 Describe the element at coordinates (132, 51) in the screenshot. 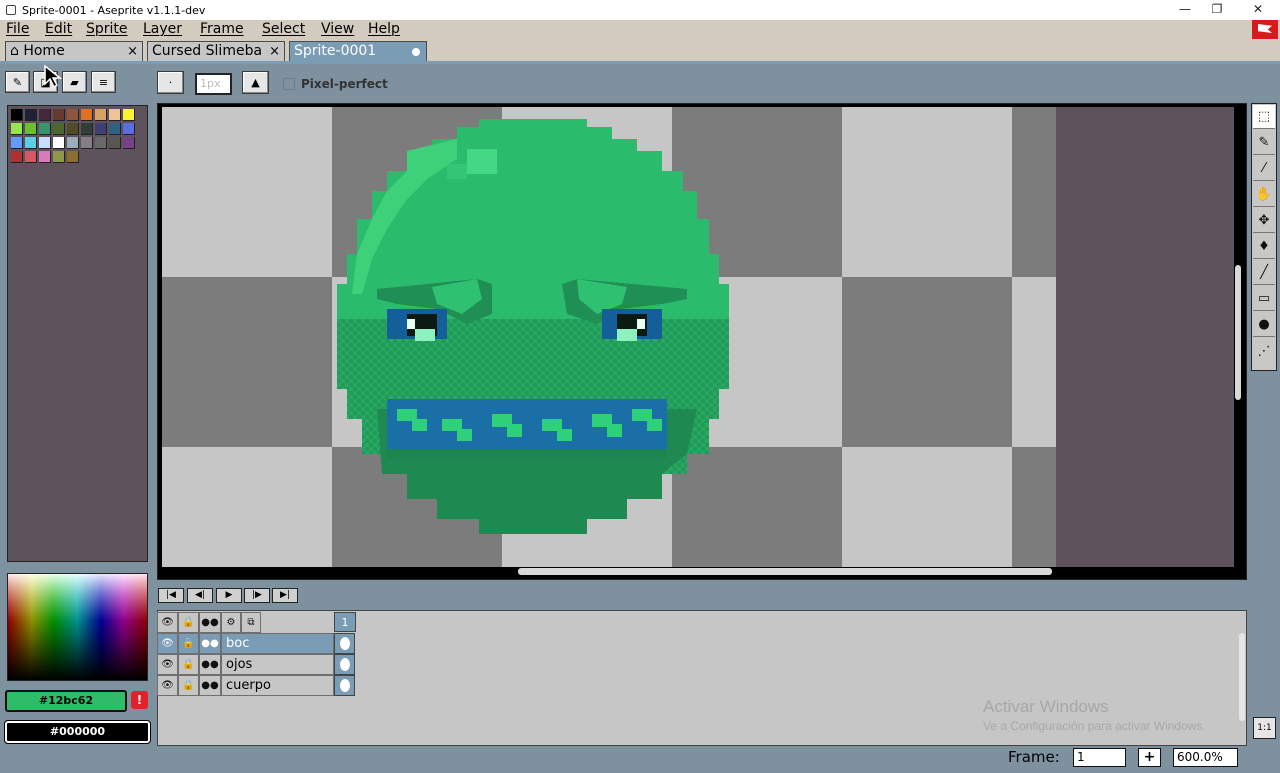

I see `tab-home-close-icon: ×` at that location.